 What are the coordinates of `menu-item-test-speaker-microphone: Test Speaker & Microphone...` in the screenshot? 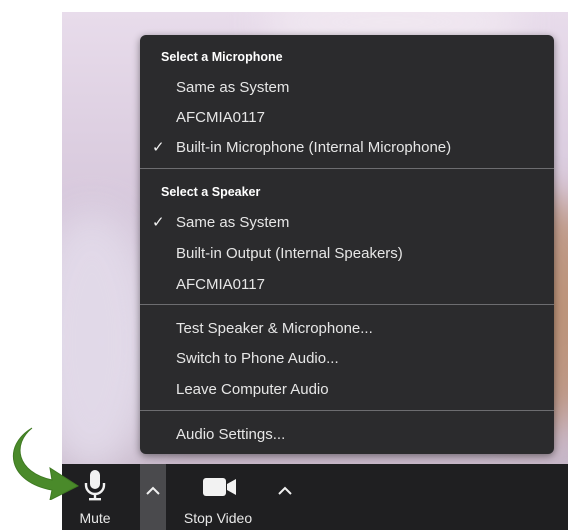 It's located at (347, 329).